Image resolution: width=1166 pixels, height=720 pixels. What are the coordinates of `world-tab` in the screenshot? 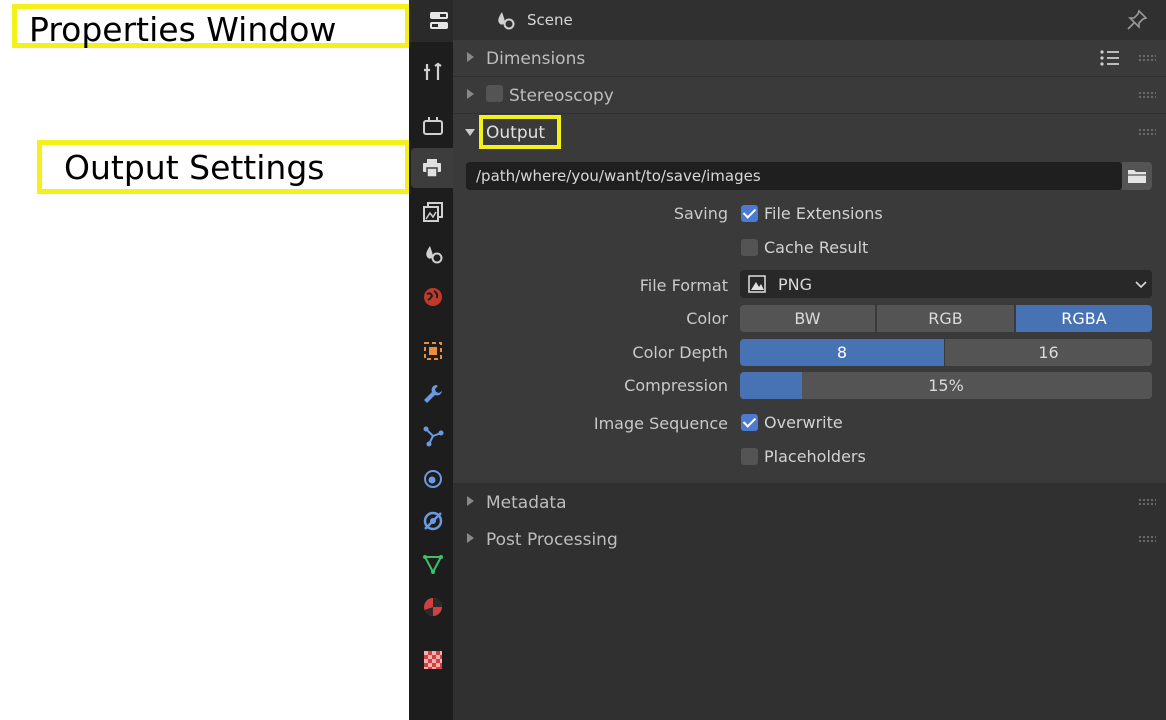 It's located at (433, 297).